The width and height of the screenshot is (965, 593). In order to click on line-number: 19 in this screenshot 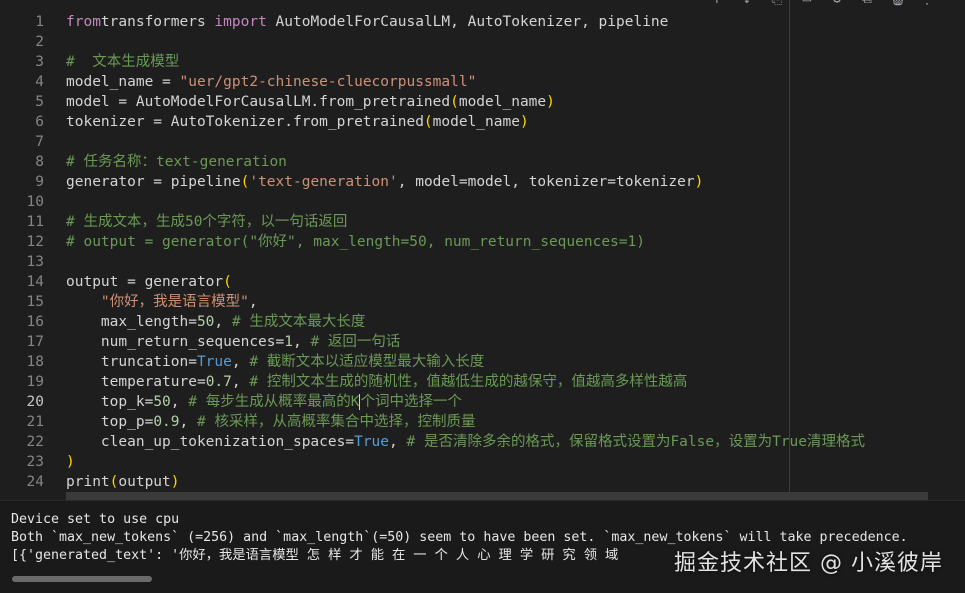, I will do `click(35, 382)`.